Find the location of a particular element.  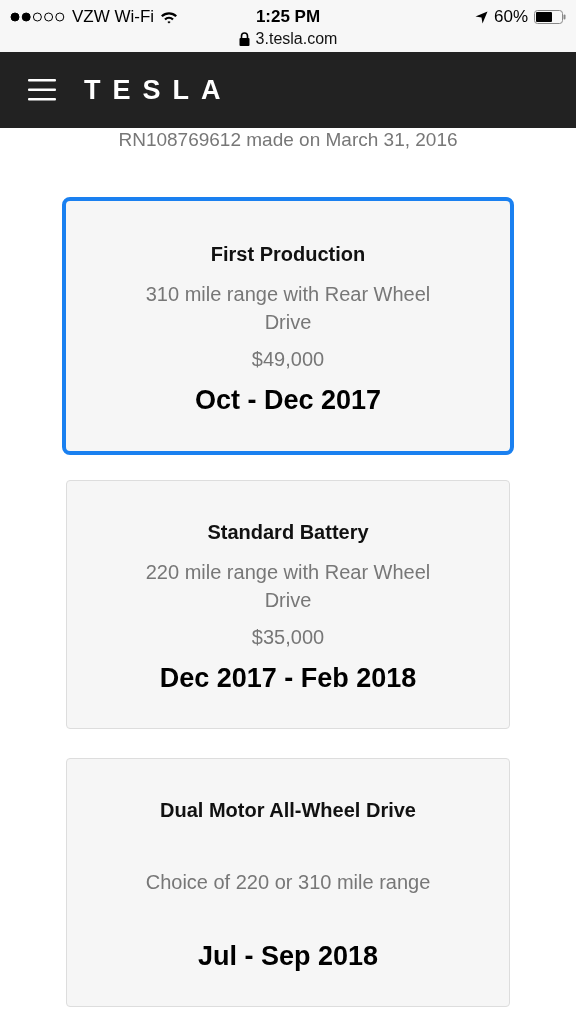

option-description: Choice of 220 or 310 mile range is located at coordinates (288, 882).